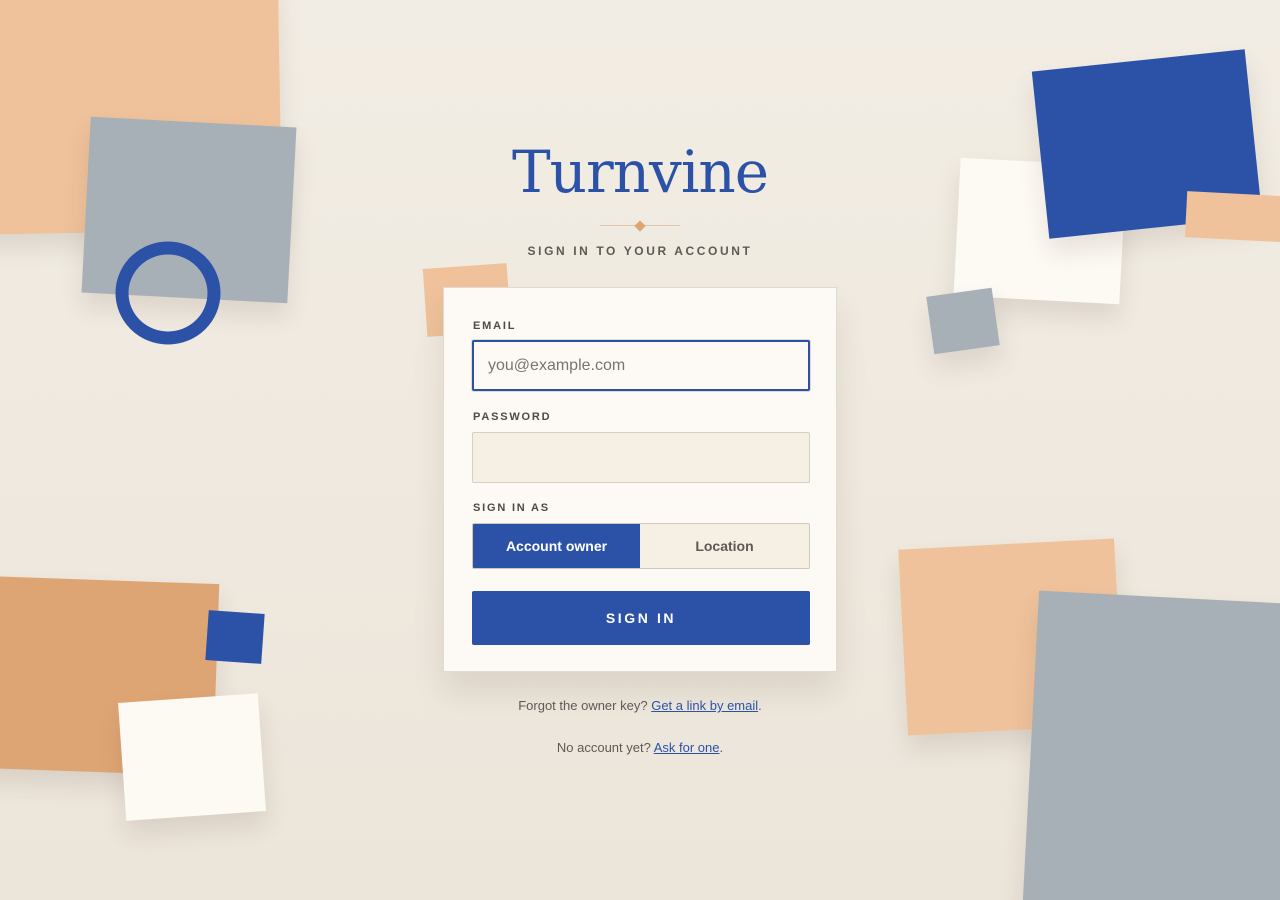  I want to click on role-label: SIGN IN AS, so click(511, 508).